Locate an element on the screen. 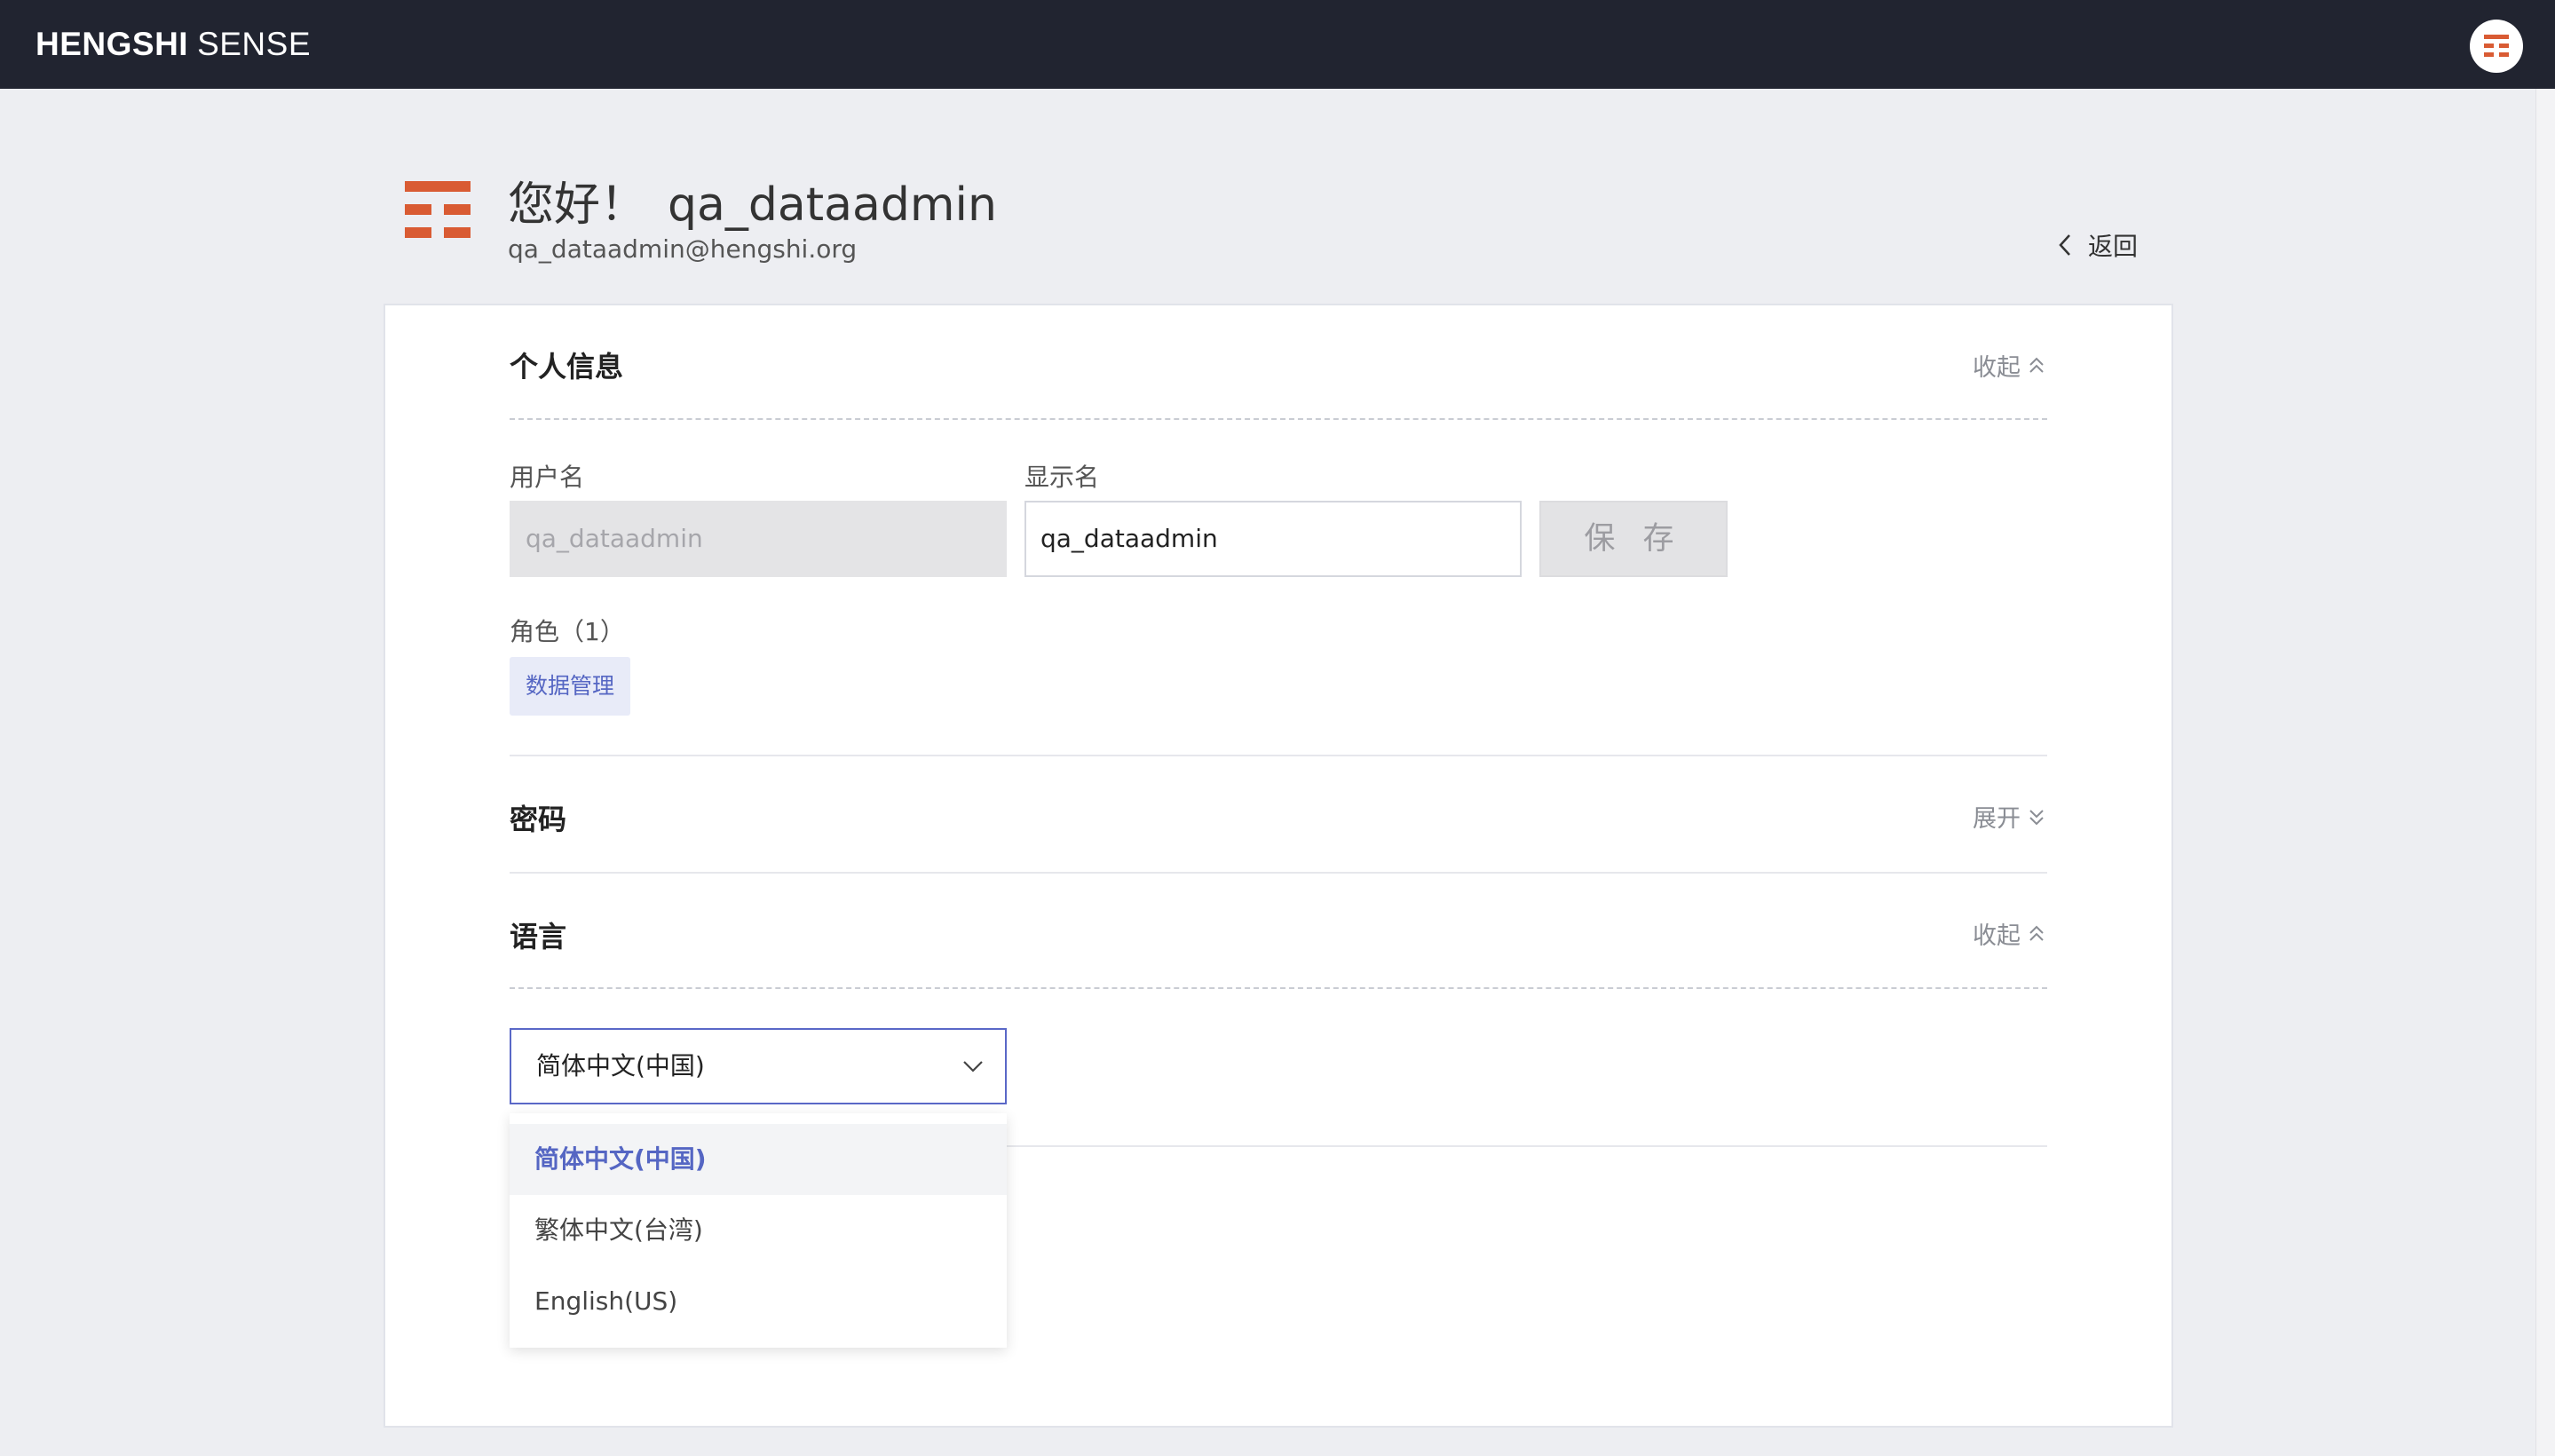  brand-name-bold: HENGSHI is located at coordinates (112, 44).